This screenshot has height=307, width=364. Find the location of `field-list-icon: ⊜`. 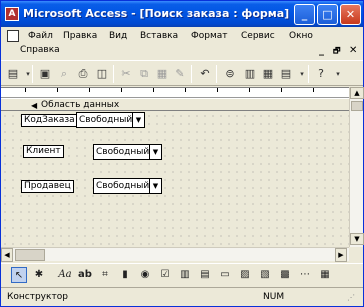

field-list-icon: ⊜ is located at coordinates (230, 74).